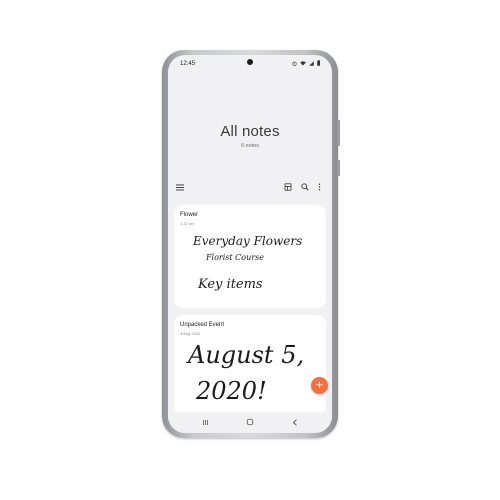  I want to click on navigation-bar, so click(250, 422).